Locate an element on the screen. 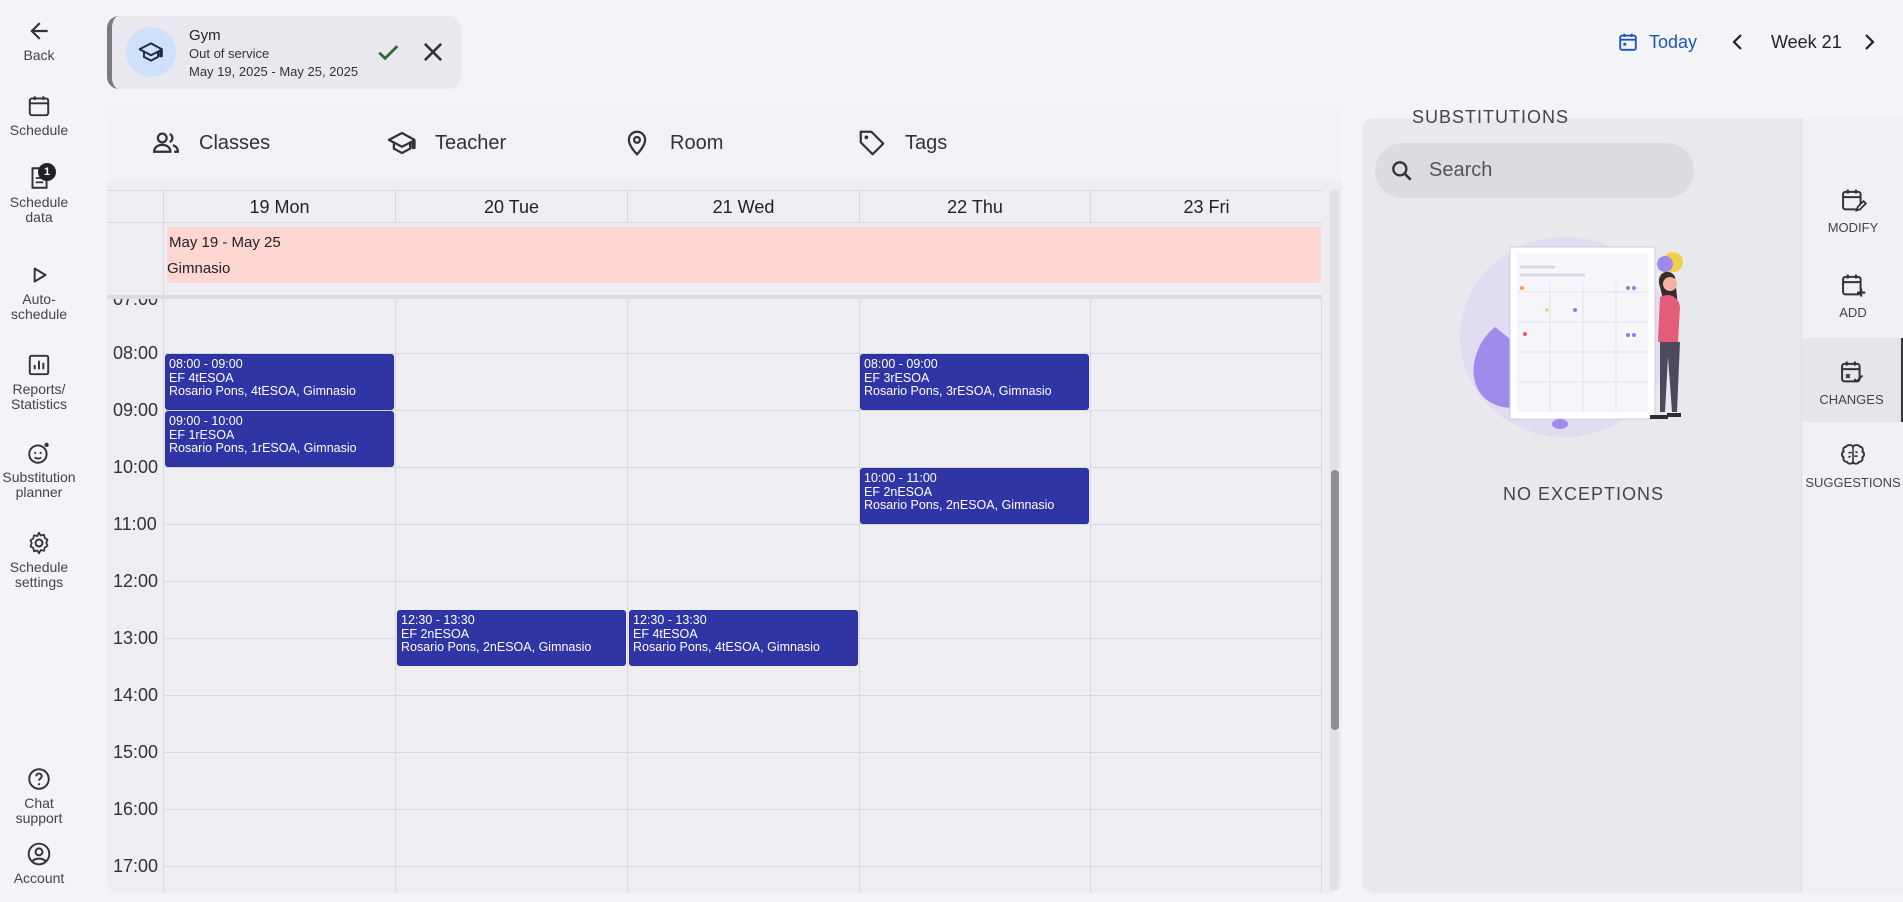 Image resolution: width=1903 pixels, height=902 pixels. hour-label: 17:00 is located at coordinates (136, 866).